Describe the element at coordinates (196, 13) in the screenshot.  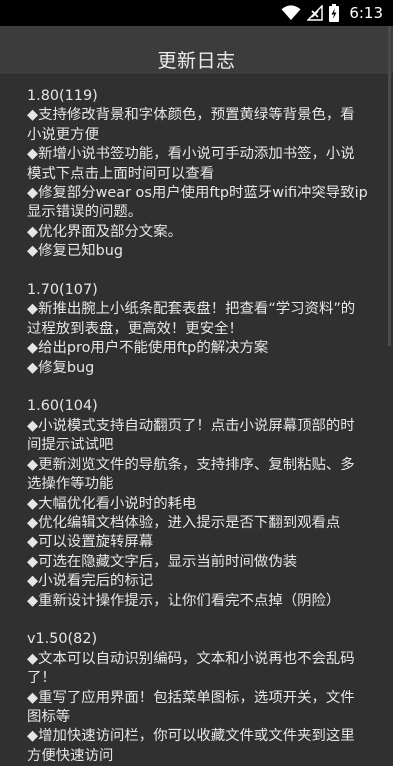
I see `status-bar: 6:13` at that location.